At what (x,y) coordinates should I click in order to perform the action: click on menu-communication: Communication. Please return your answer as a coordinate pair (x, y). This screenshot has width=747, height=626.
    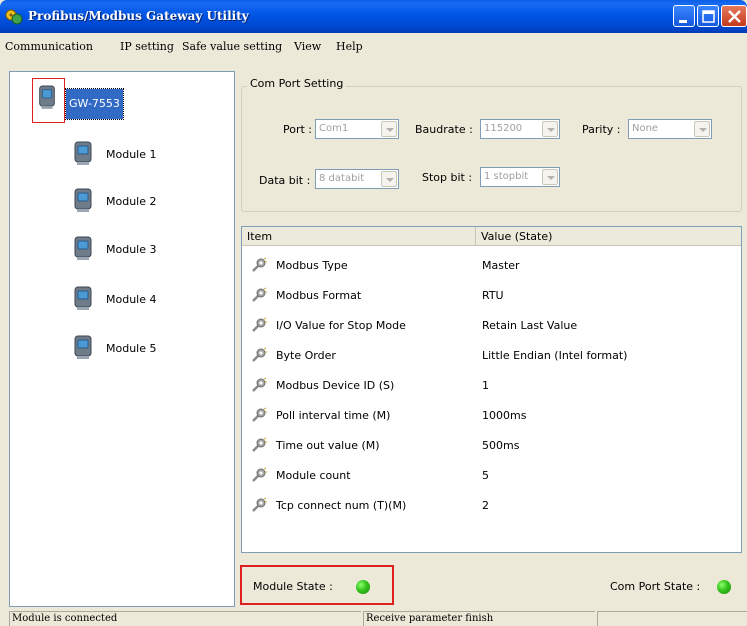
    Looking at the image, I should click on (49, 46).